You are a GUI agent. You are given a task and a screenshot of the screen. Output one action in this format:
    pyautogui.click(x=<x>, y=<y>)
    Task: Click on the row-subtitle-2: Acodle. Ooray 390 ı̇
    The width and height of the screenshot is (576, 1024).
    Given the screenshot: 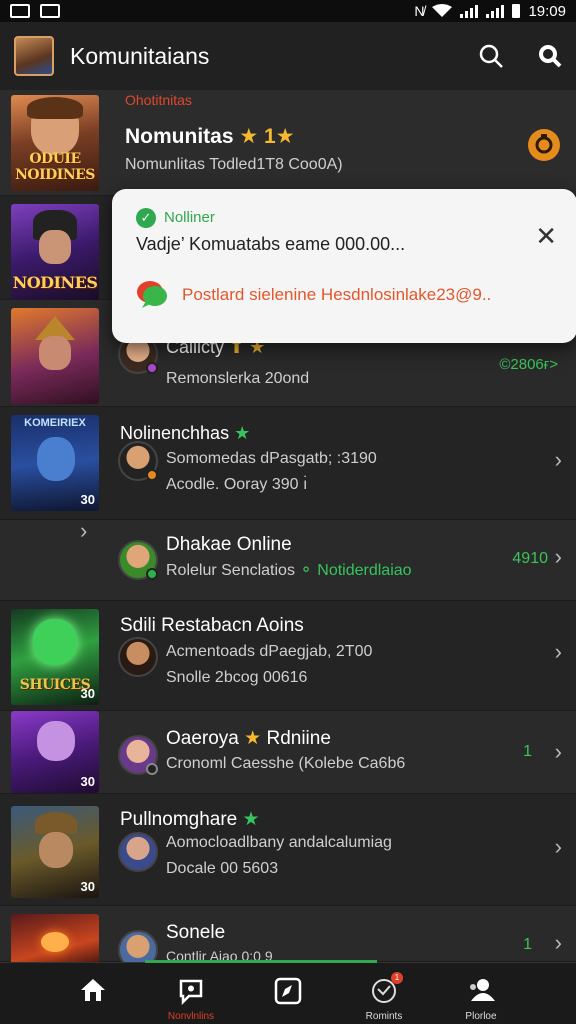 What is the action you would take?
    pyautogui.click(x=237, y=484)
    